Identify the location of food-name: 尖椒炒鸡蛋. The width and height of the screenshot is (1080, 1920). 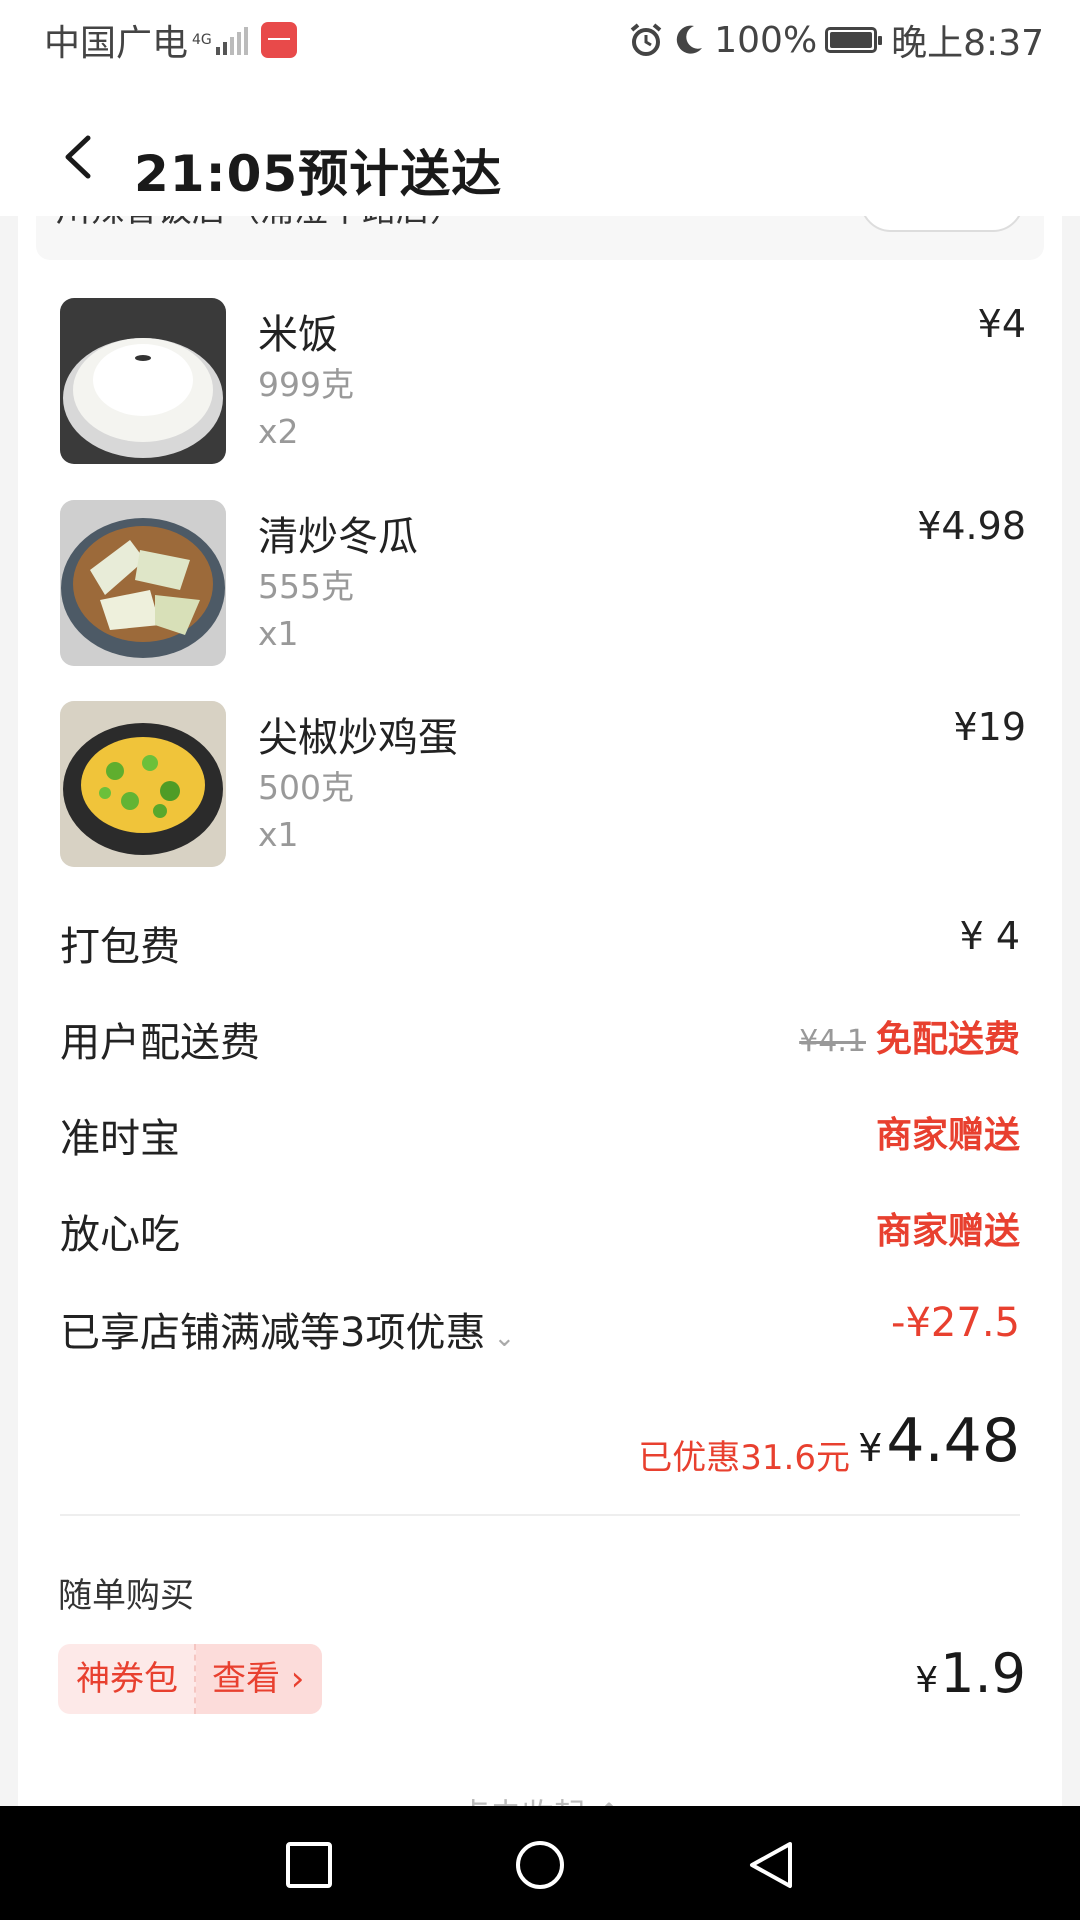
(358, 738).